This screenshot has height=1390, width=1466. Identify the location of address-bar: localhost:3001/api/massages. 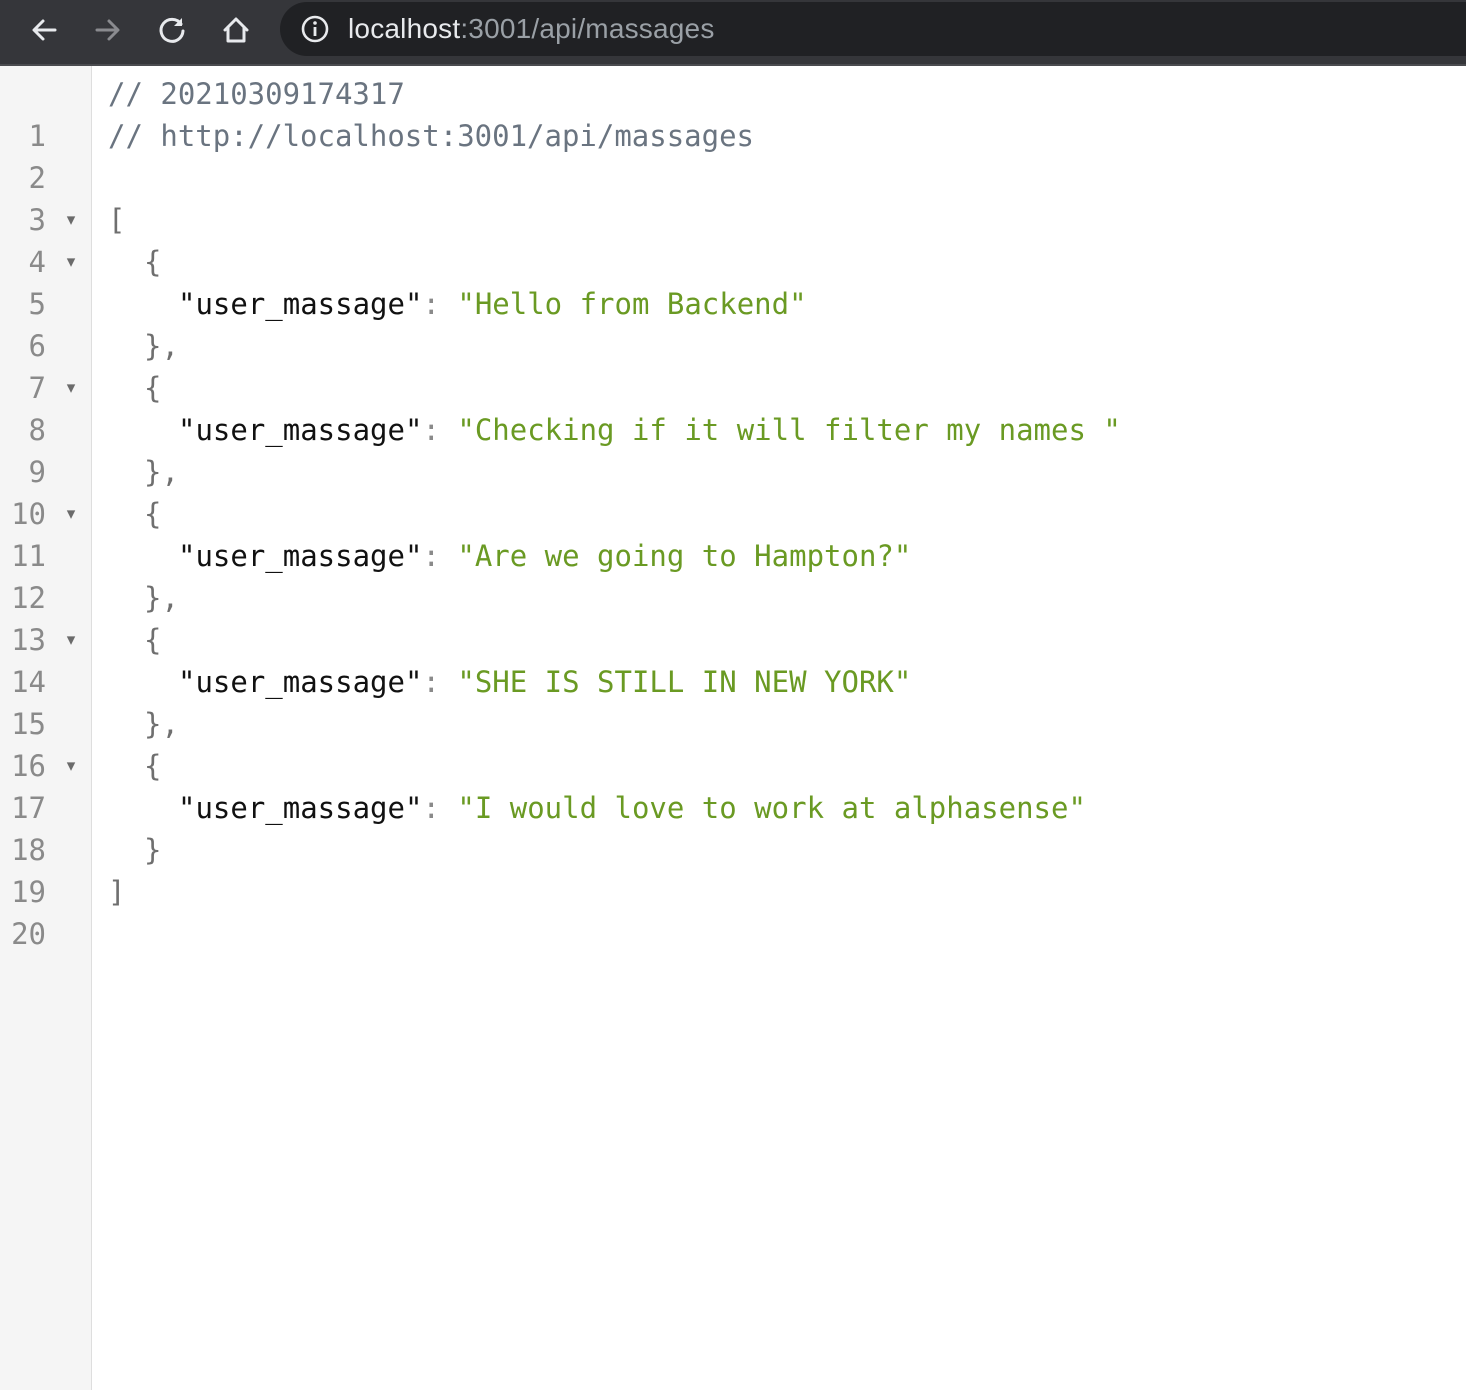
(873, 29).